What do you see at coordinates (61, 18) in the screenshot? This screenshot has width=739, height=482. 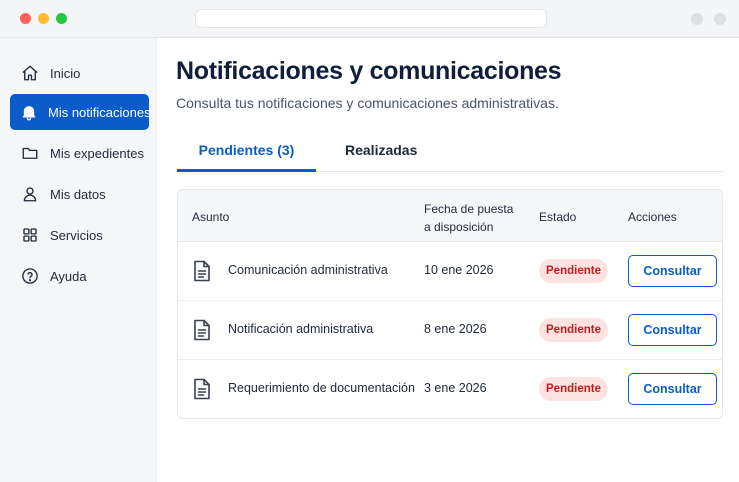 I see `maximize-window-button` at bounding box center [61, 18].